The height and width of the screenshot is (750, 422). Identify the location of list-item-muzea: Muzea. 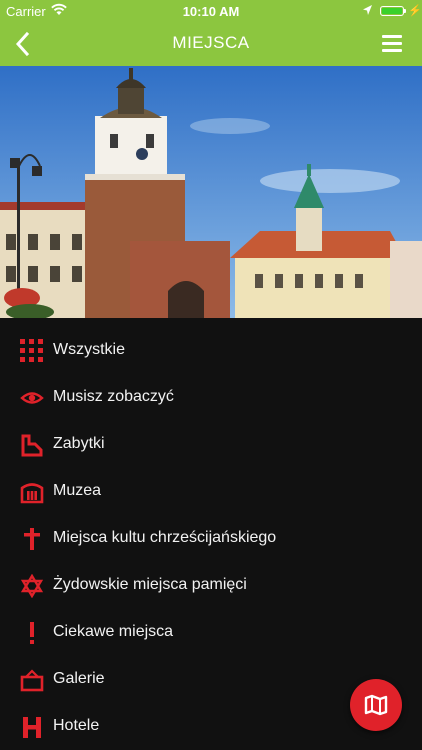
(211, 492).